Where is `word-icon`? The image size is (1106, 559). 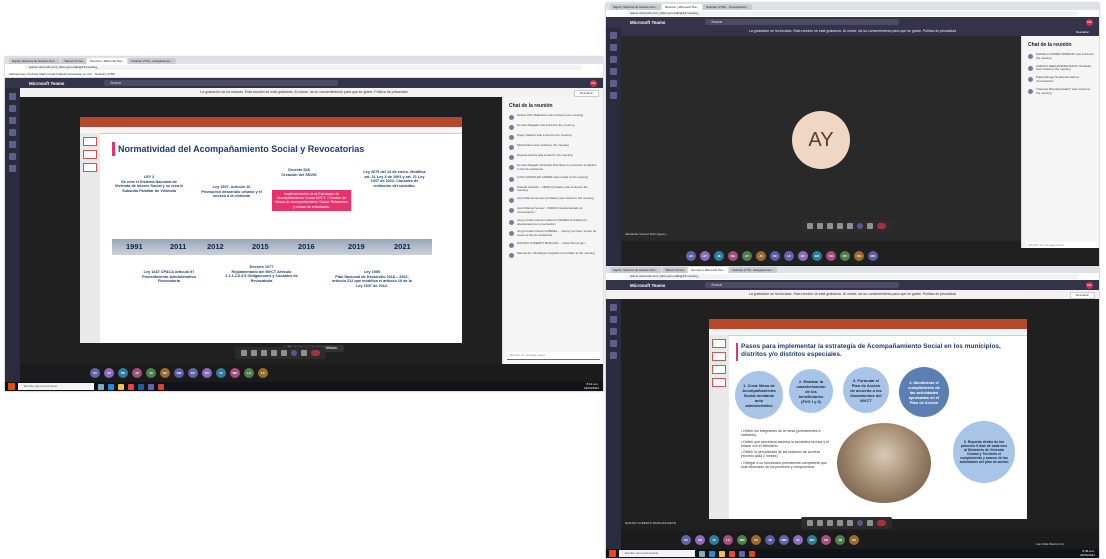
word-icon is located at coordinates (141, 386).